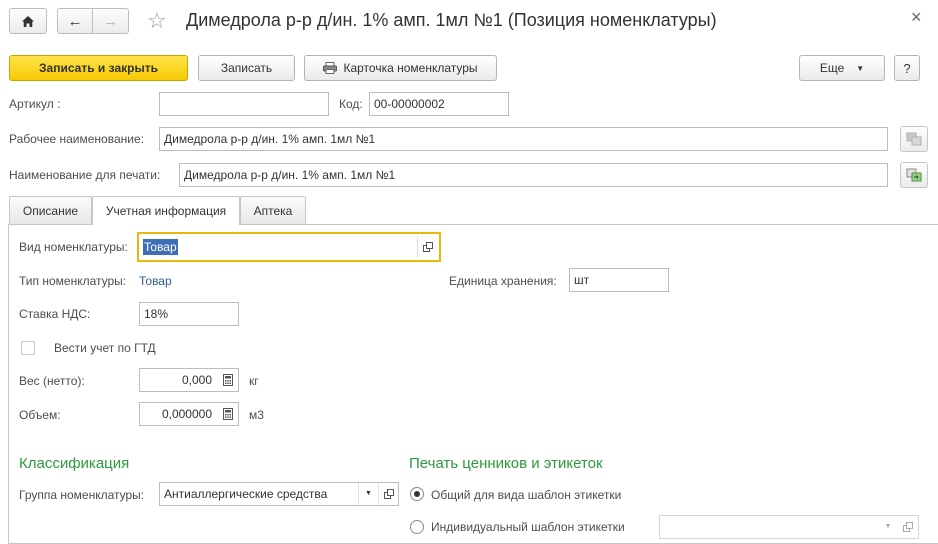  Describe the element at coordinates (85, 175) in the screenshot. I see `print-name-label: Наименование для печати:` at that location.